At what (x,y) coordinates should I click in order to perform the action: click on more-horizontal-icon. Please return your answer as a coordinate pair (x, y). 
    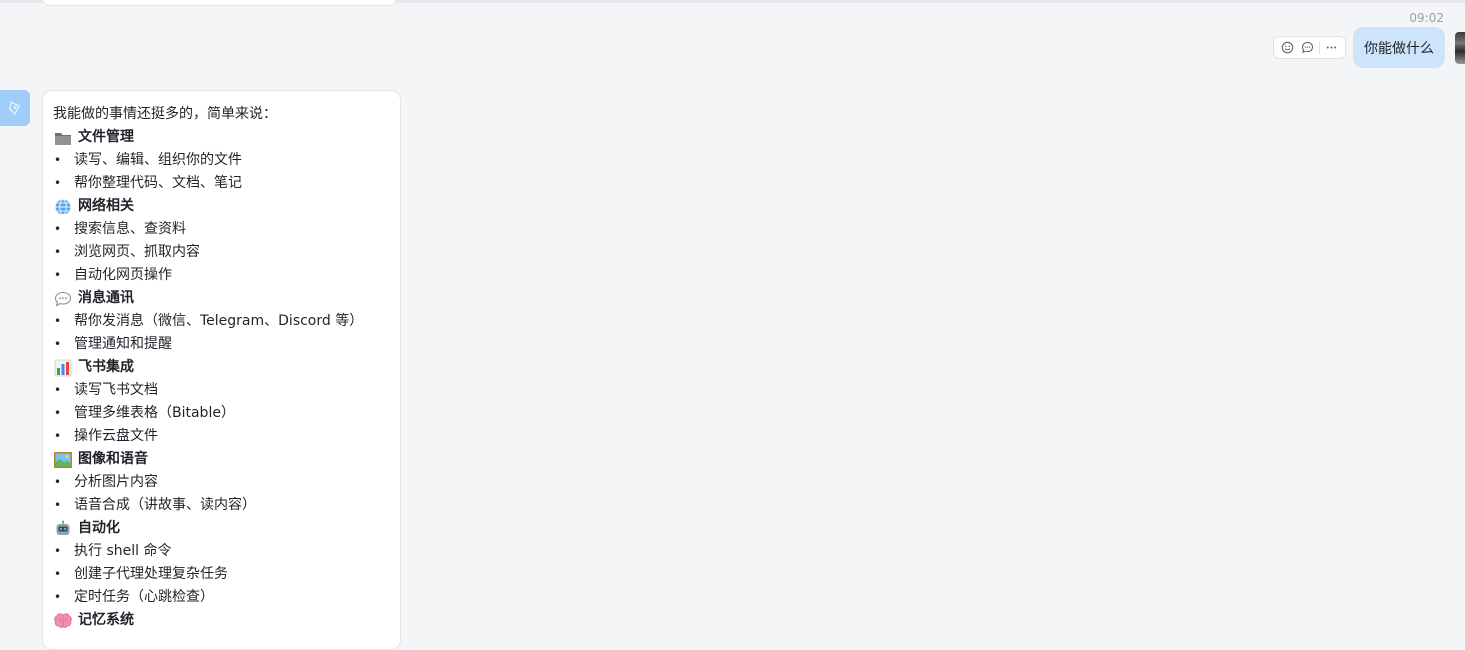
    Looking at the image, I should click on (1332, 48).